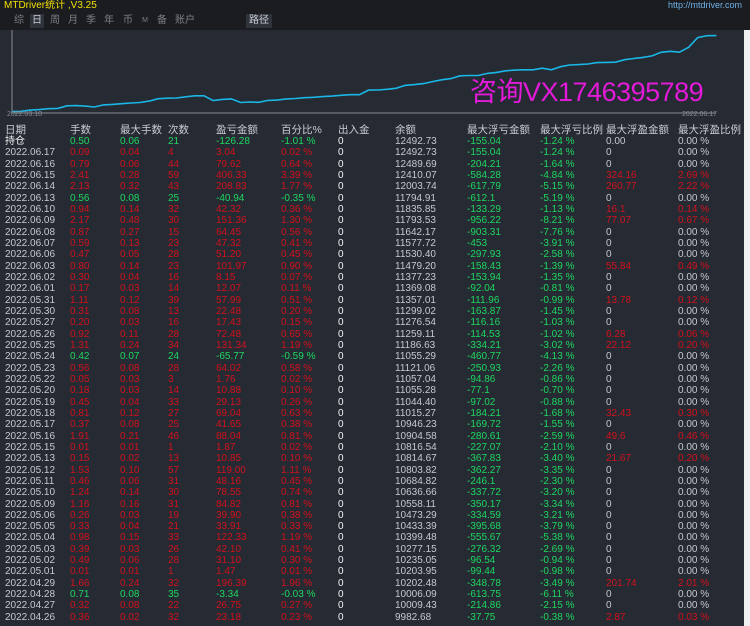 This screenshot has height=626, width=750. Describe the element at coordinates (130, 561) in the screenshot. I see `cell-最大手数: 0.06` at that location.